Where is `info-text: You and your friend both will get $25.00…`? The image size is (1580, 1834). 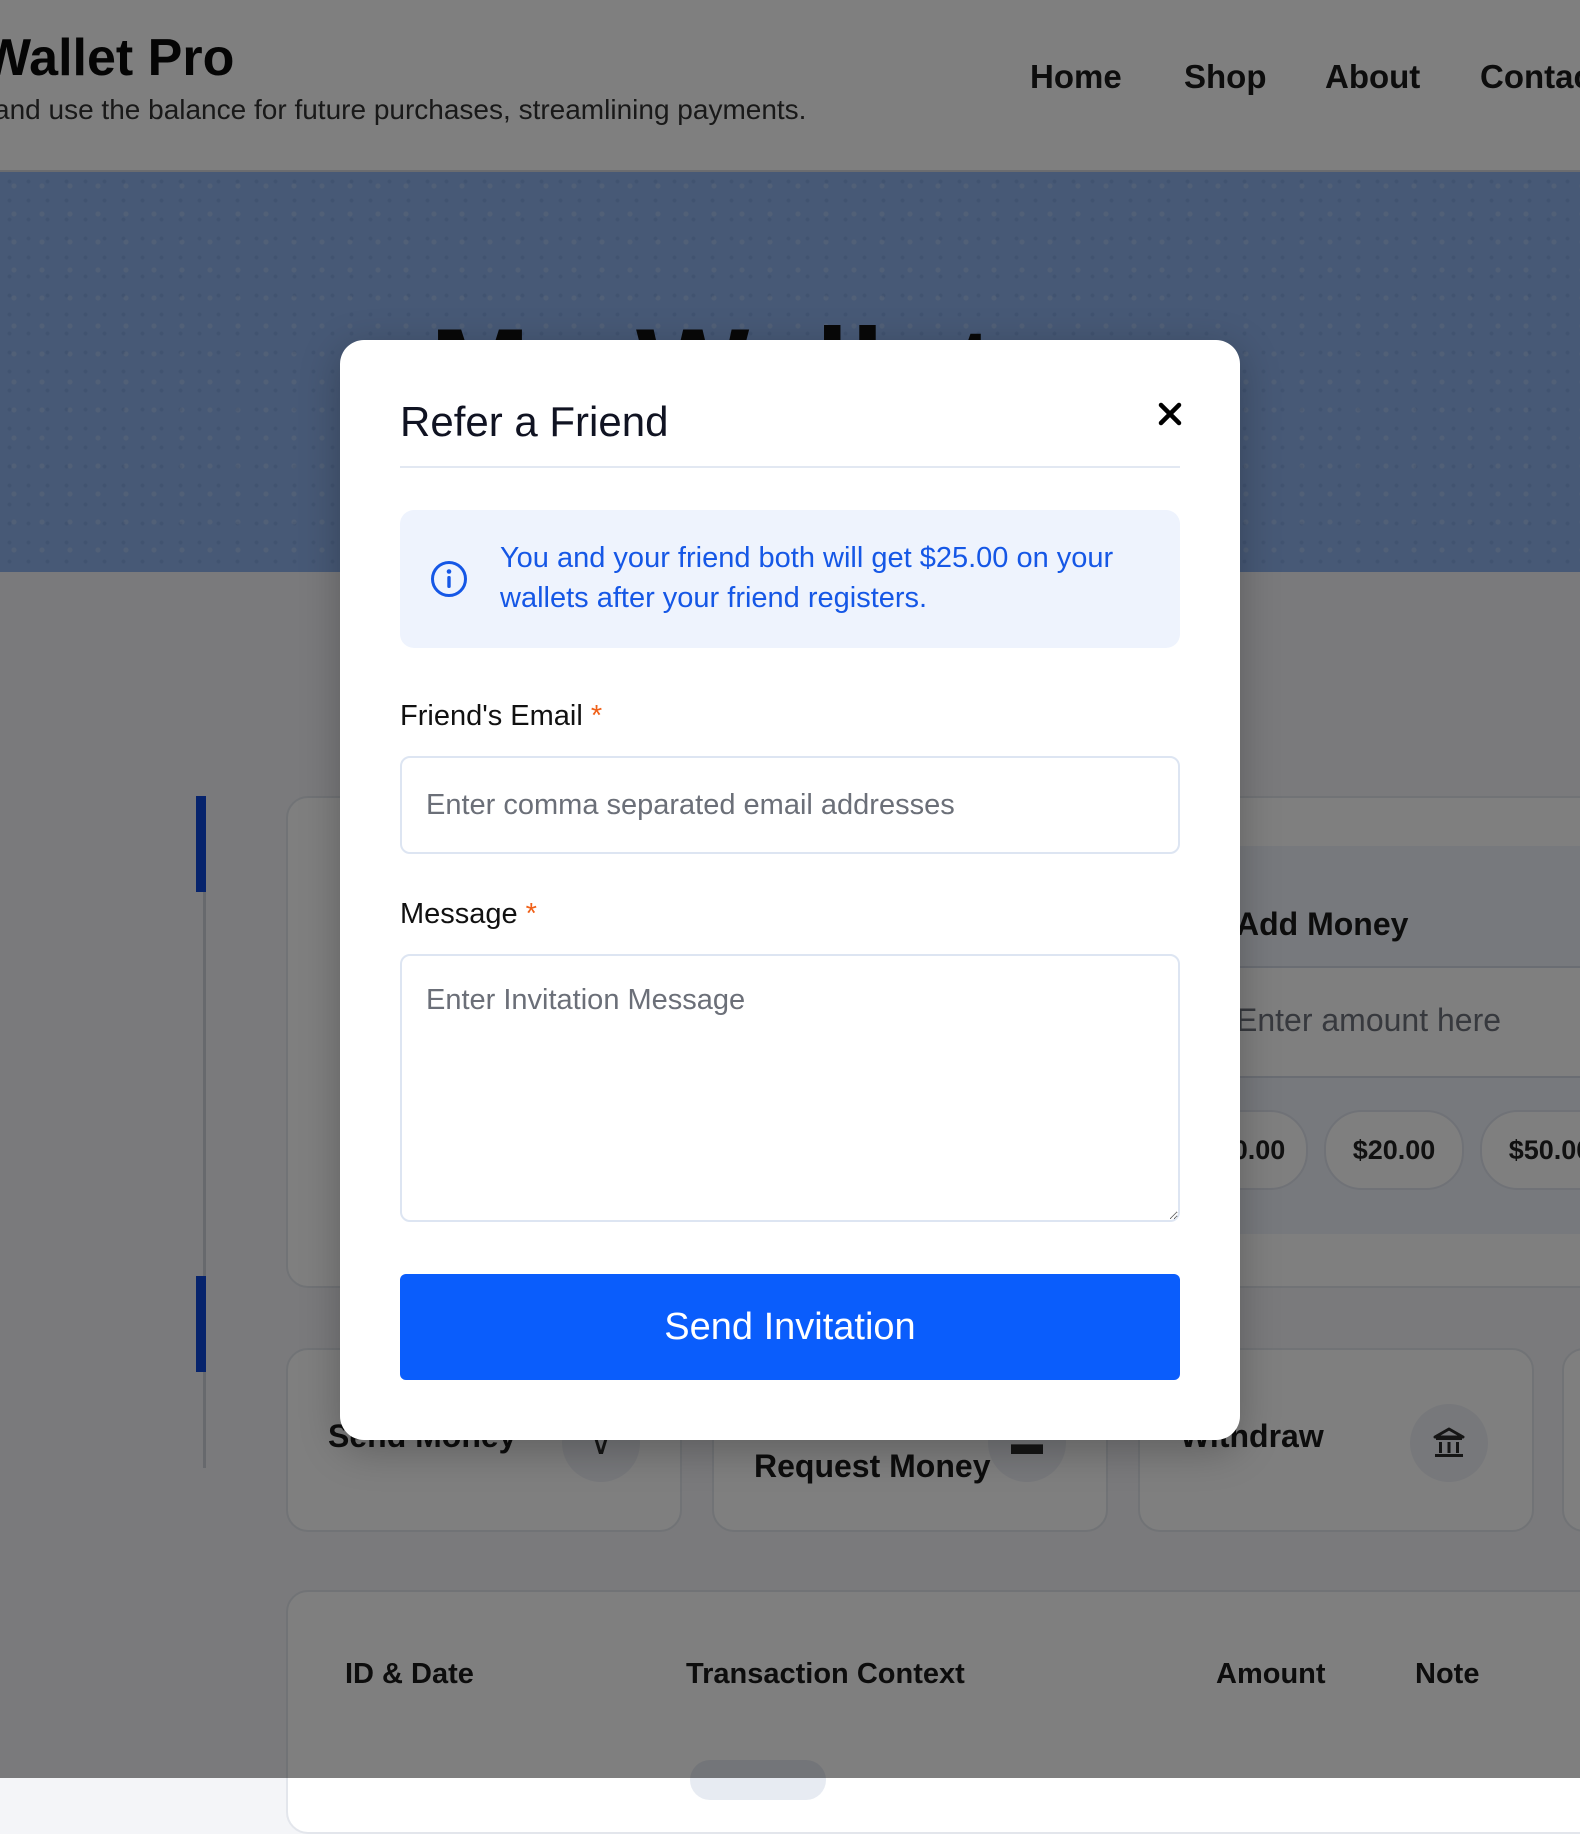
info-text: You and your friend both will get $25.00… is located at coordinates (807, 578).